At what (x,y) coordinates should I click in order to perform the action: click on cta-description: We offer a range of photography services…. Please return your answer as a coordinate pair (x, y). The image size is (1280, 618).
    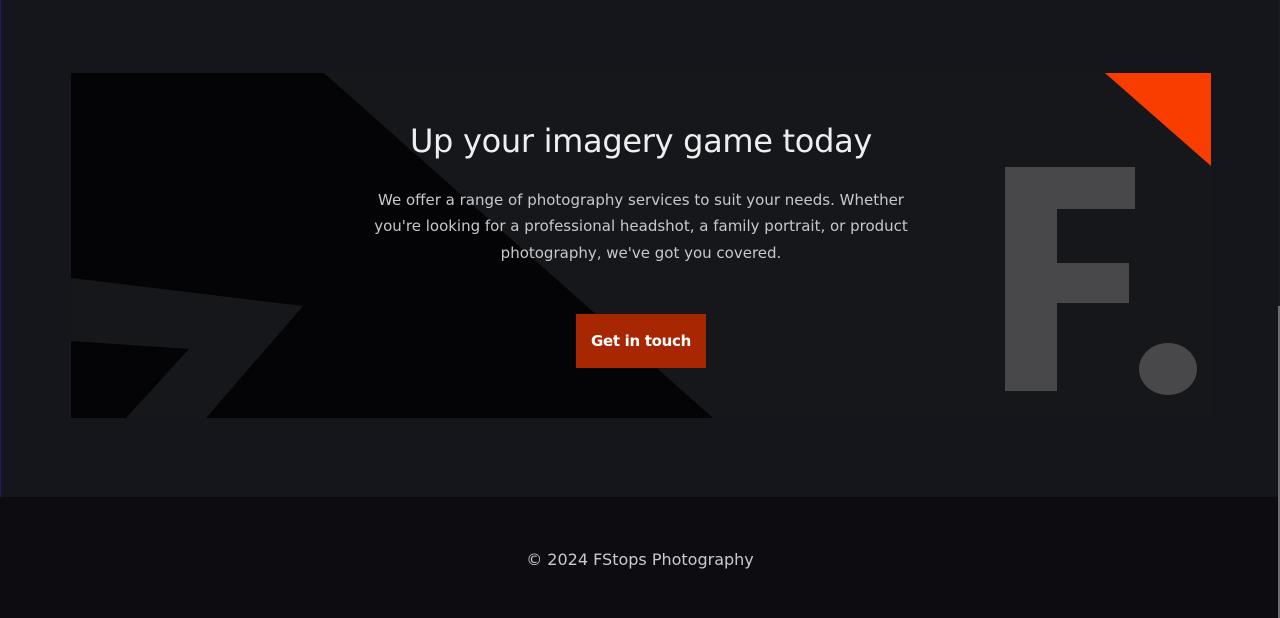
    Looking at the image, I should click on (641, 226).